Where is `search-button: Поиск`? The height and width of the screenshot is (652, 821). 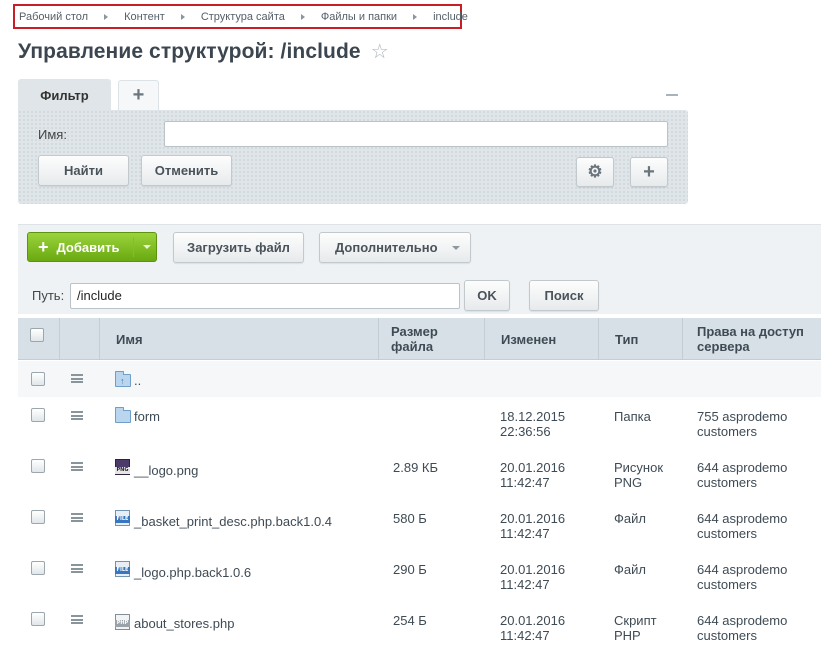 search-button: Поиск is located at coordinates (564, 295).